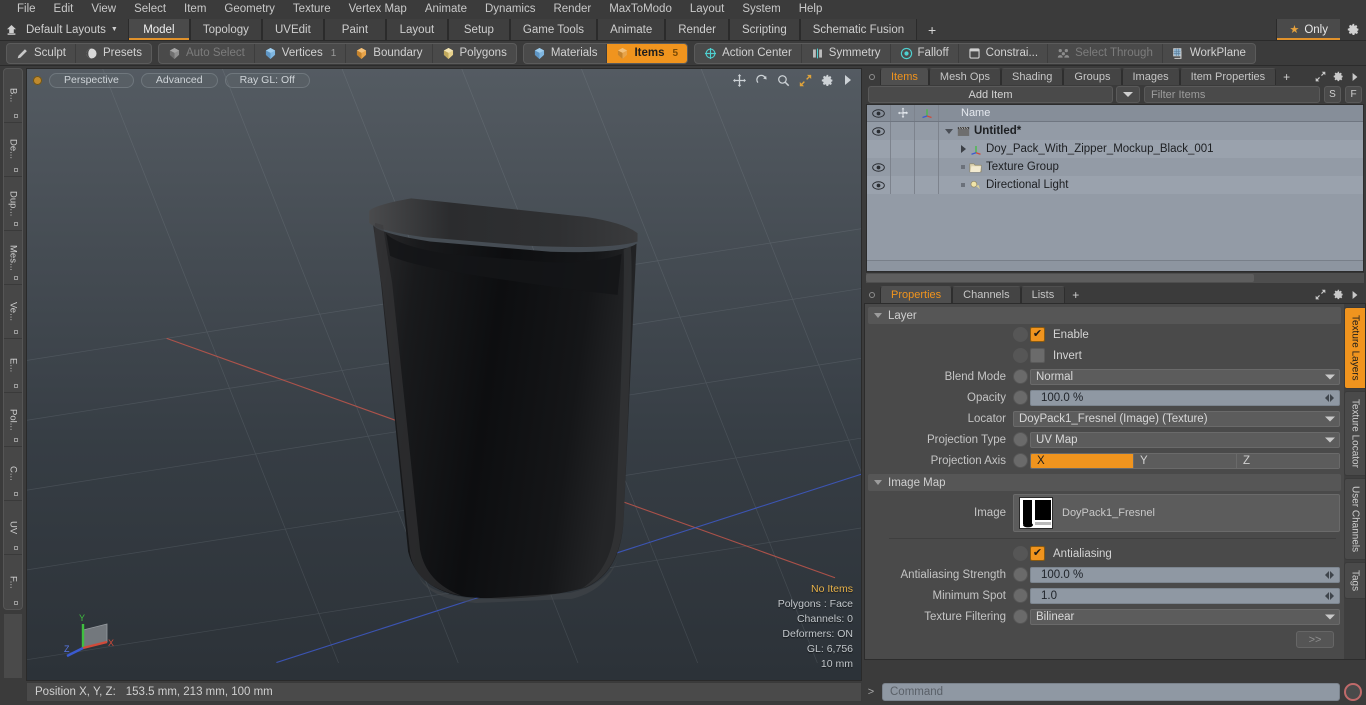  I want to click on viewport-mode-perspective: Perspective, so click(91, 80).